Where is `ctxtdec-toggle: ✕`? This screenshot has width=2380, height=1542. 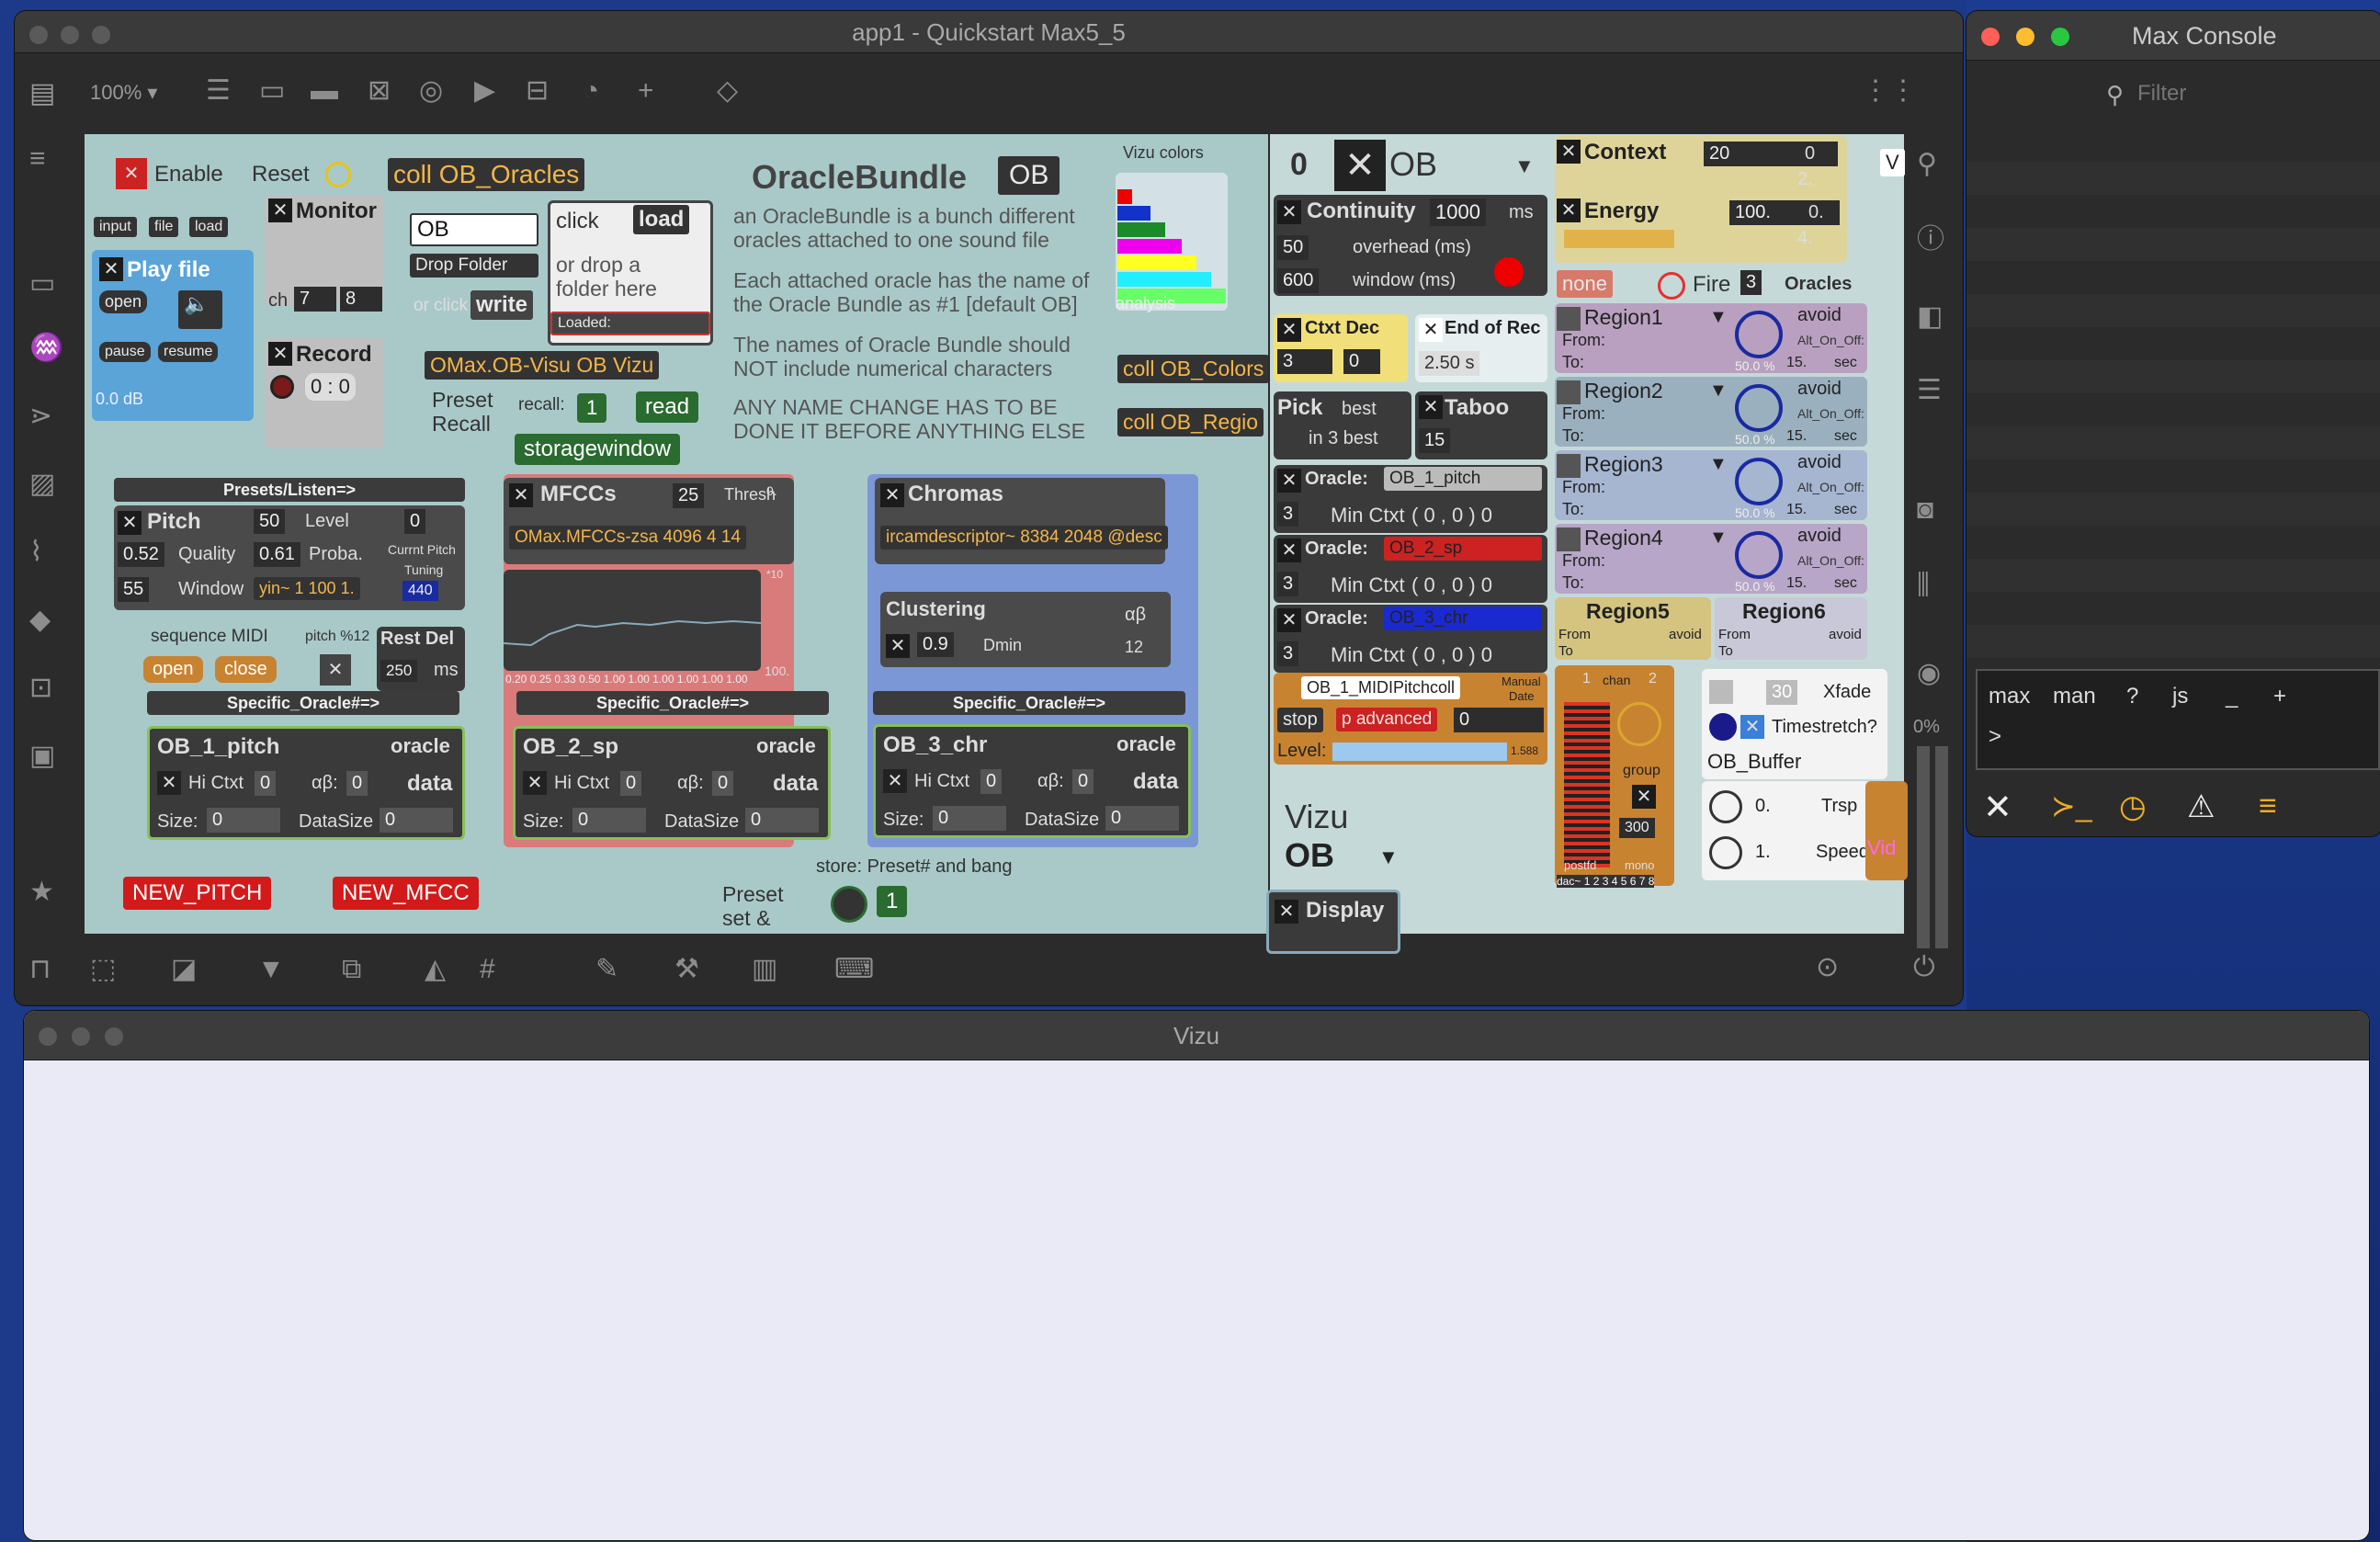
ctxtdec-toggle: ✕ is located at coordinates (1289, 330).